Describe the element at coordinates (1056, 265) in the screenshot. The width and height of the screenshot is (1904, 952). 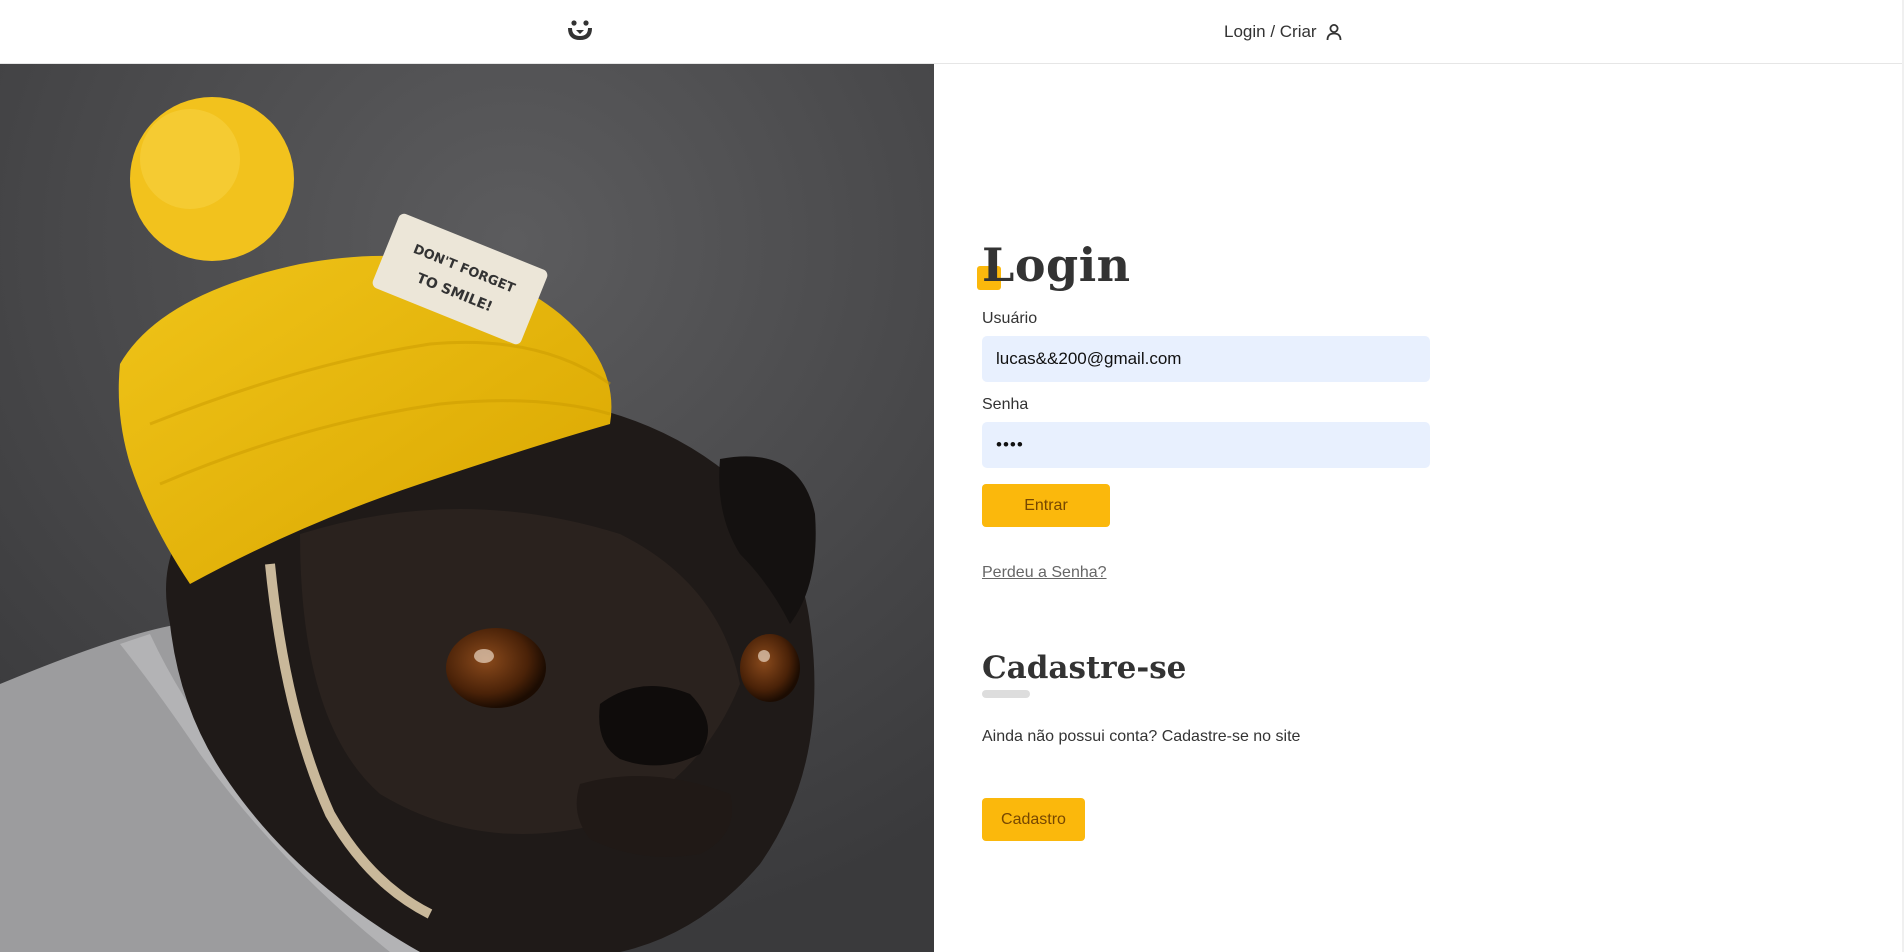
I see `login-title: Login` at that location.